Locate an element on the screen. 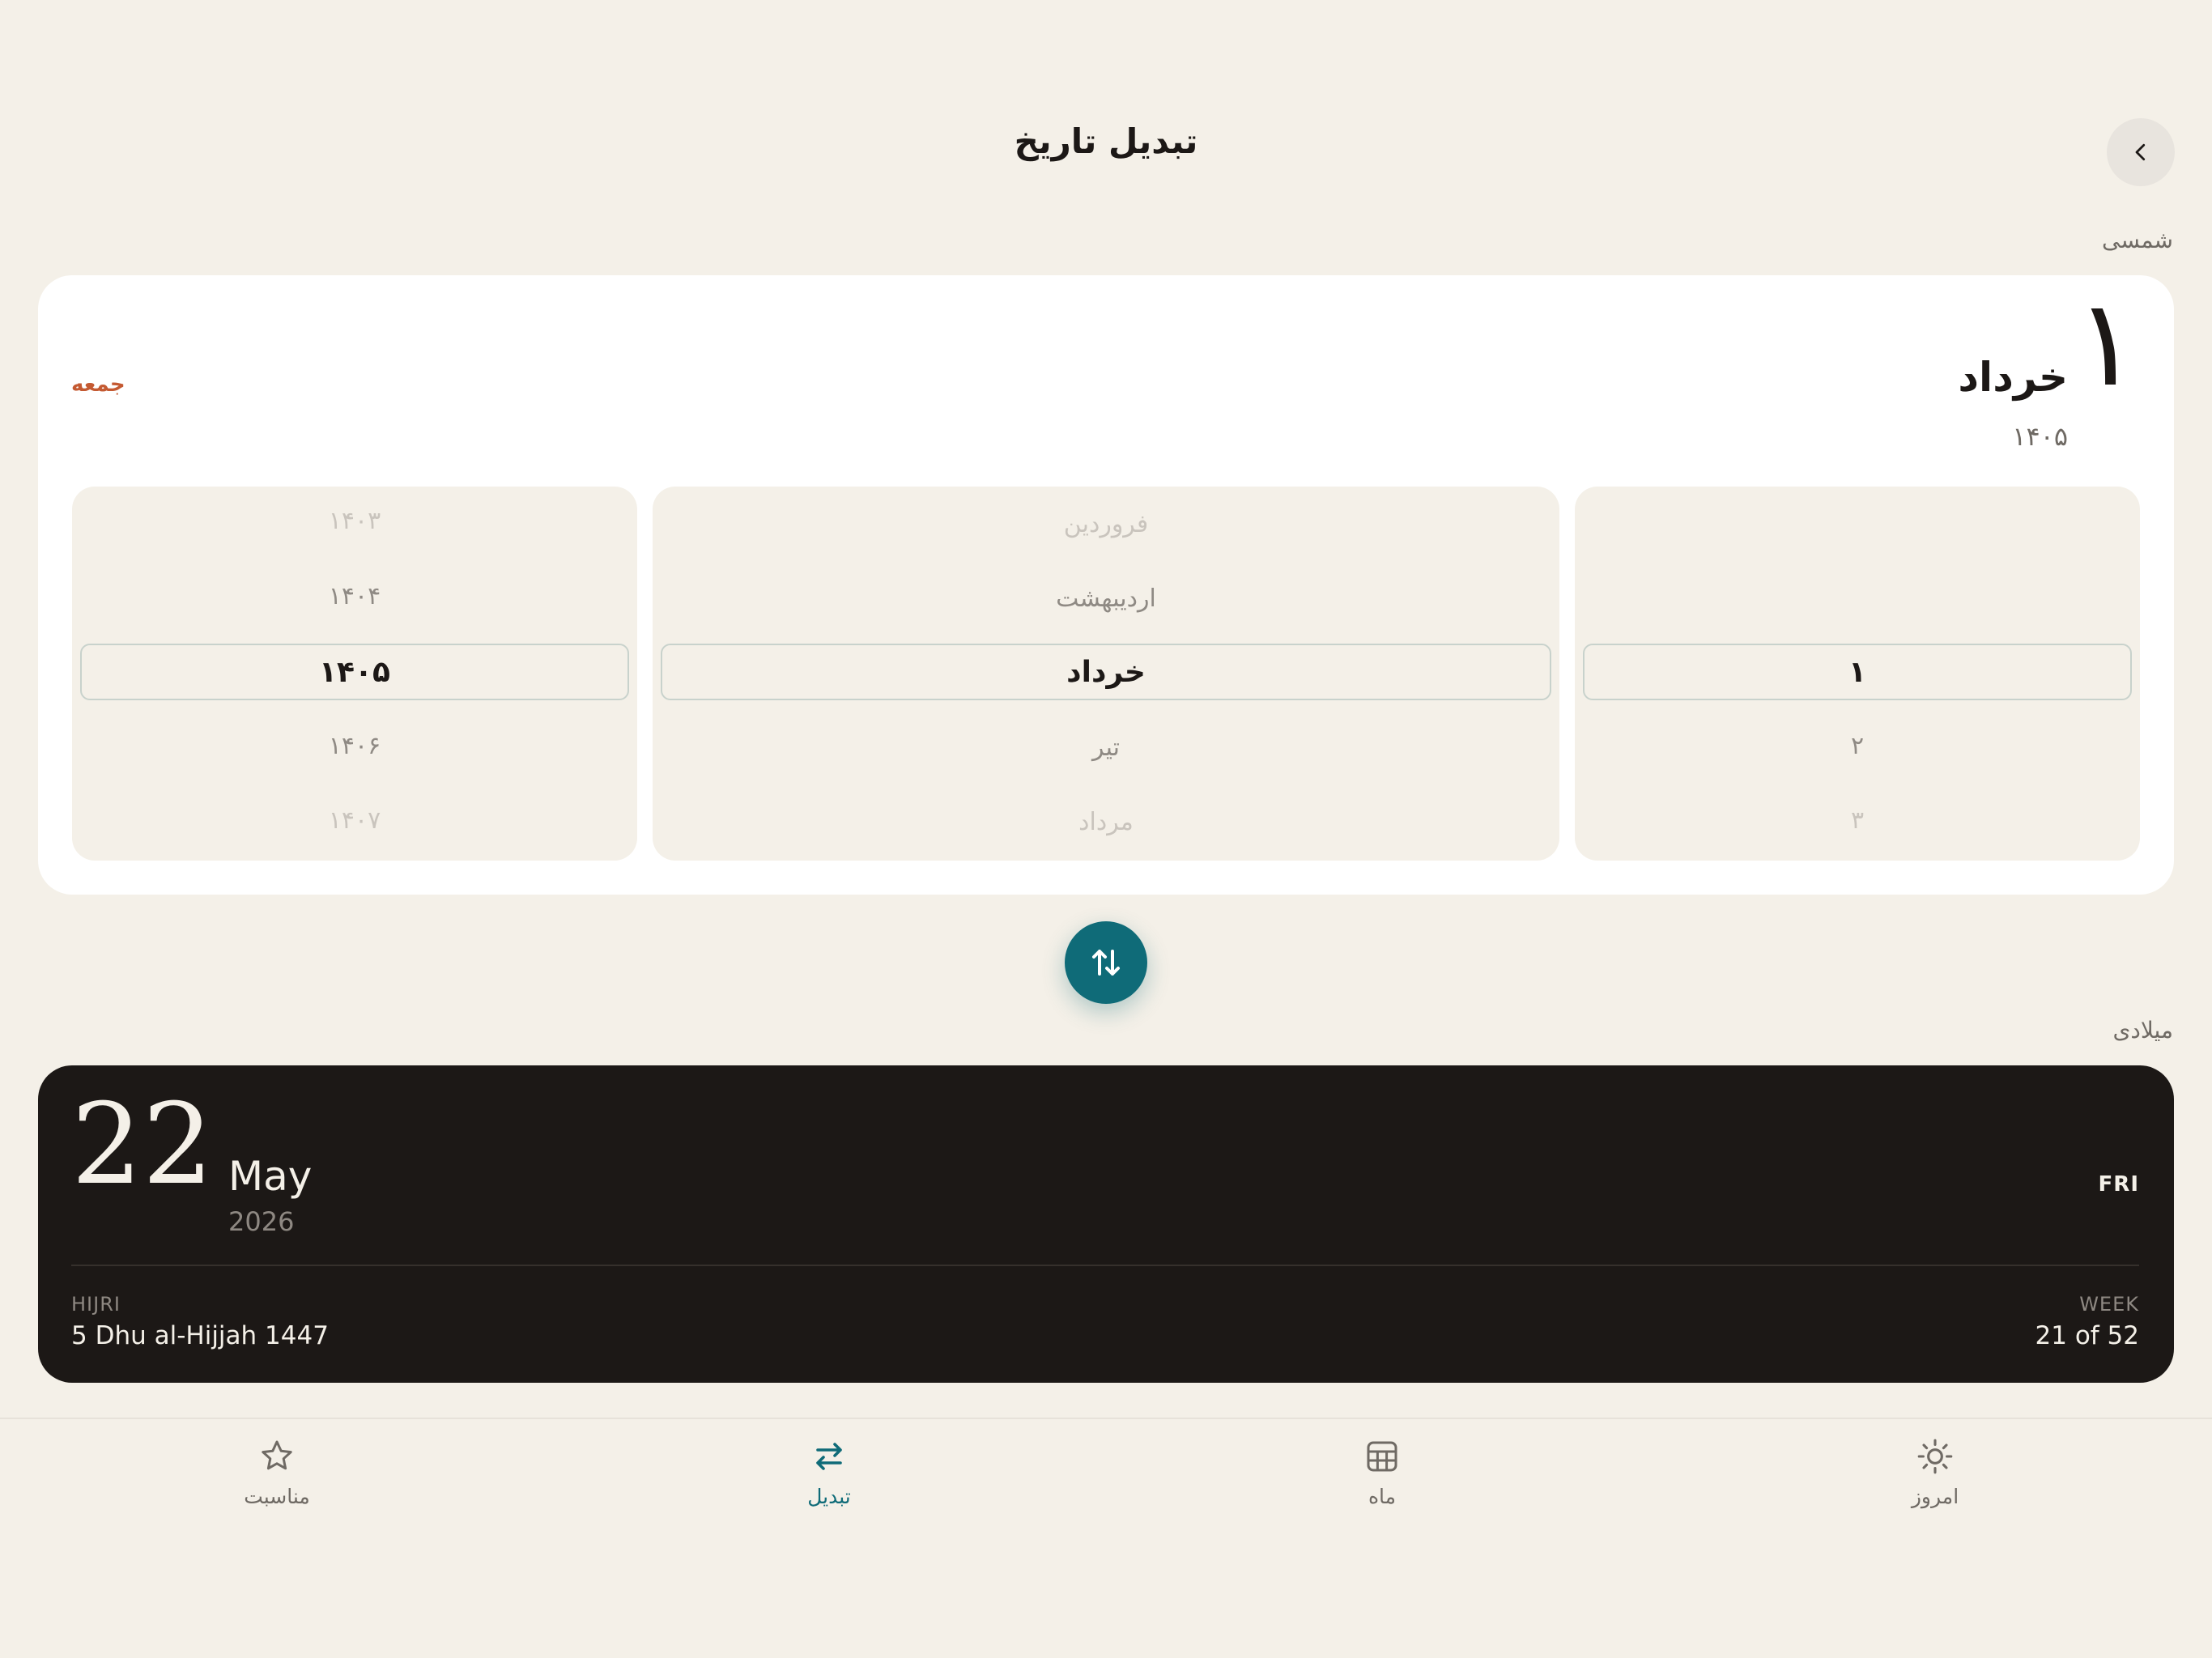 The height and width of the screenshot is (1658, 2212). day-option-selected: ۱ is located at coordinates (1858, 672).